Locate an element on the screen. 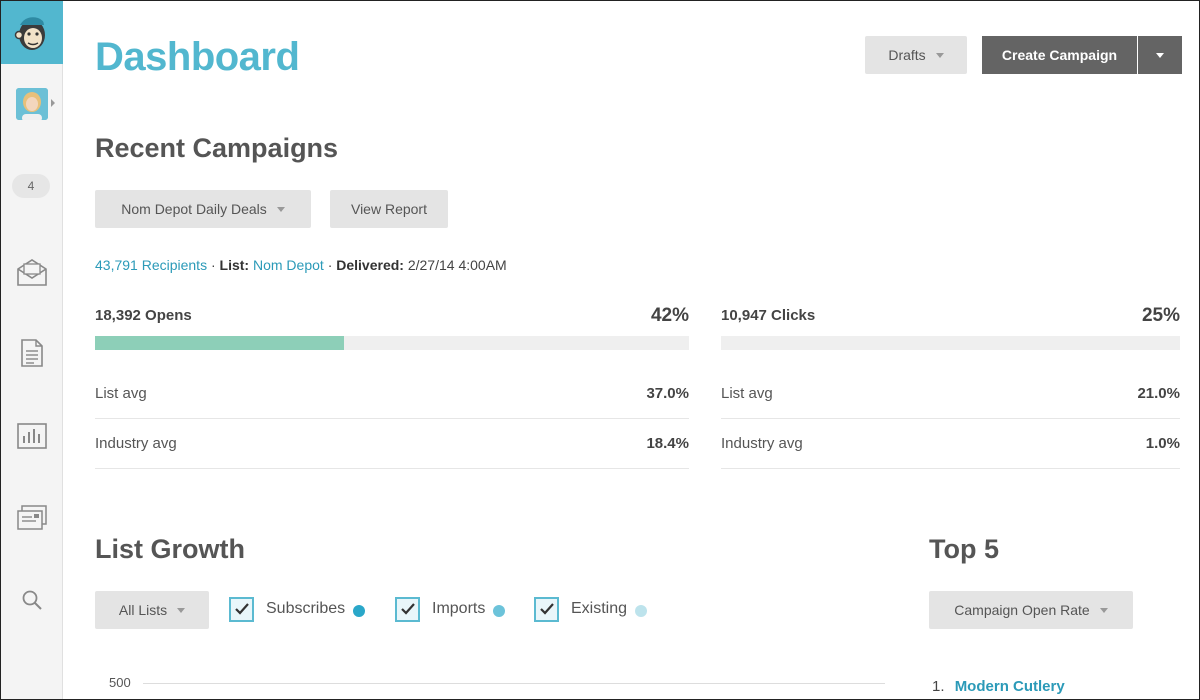  create-campaign-dropdown is located at coordinates (1160, 55).